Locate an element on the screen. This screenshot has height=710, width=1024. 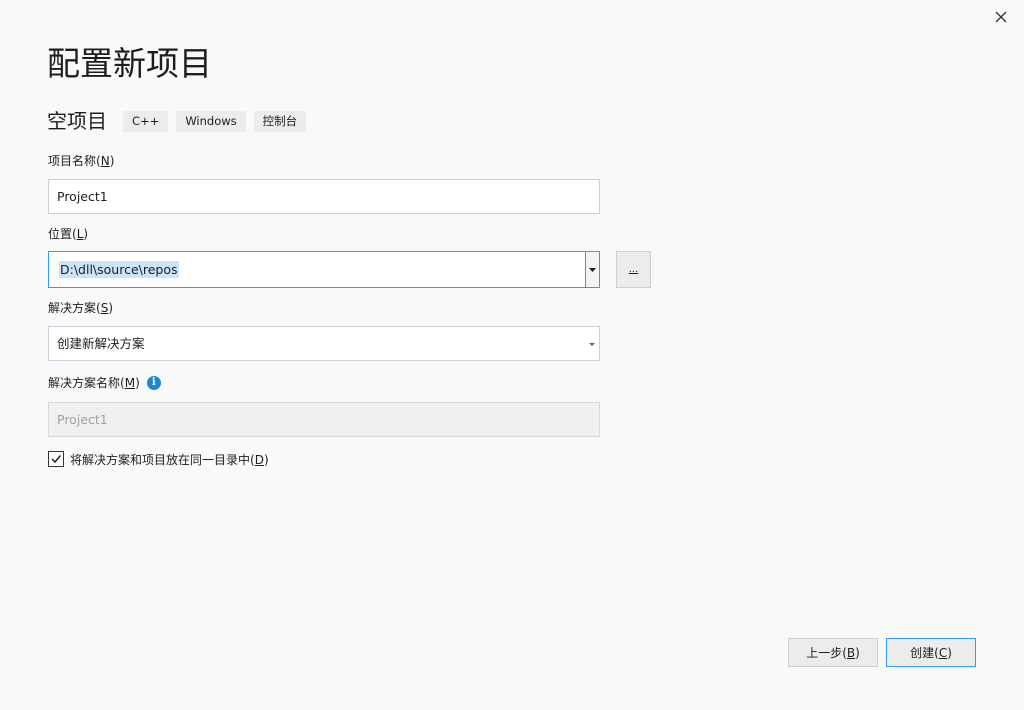
solution-name-label-row: 解决方案名称(M) i is located at coordinates (104, 383).